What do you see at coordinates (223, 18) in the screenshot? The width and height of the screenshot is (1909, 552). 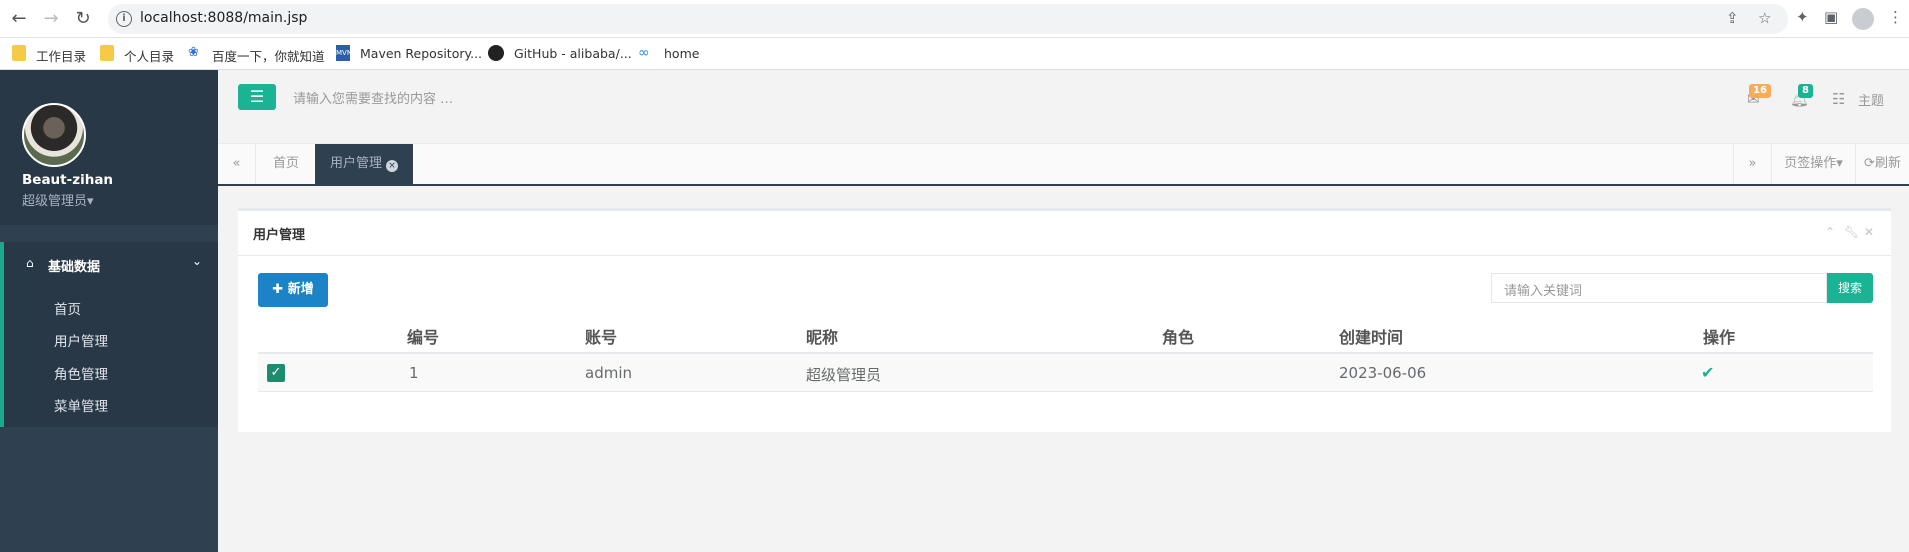 I see `url-text: localhost:8088/main.jsp` at bounding box center [223, 18].